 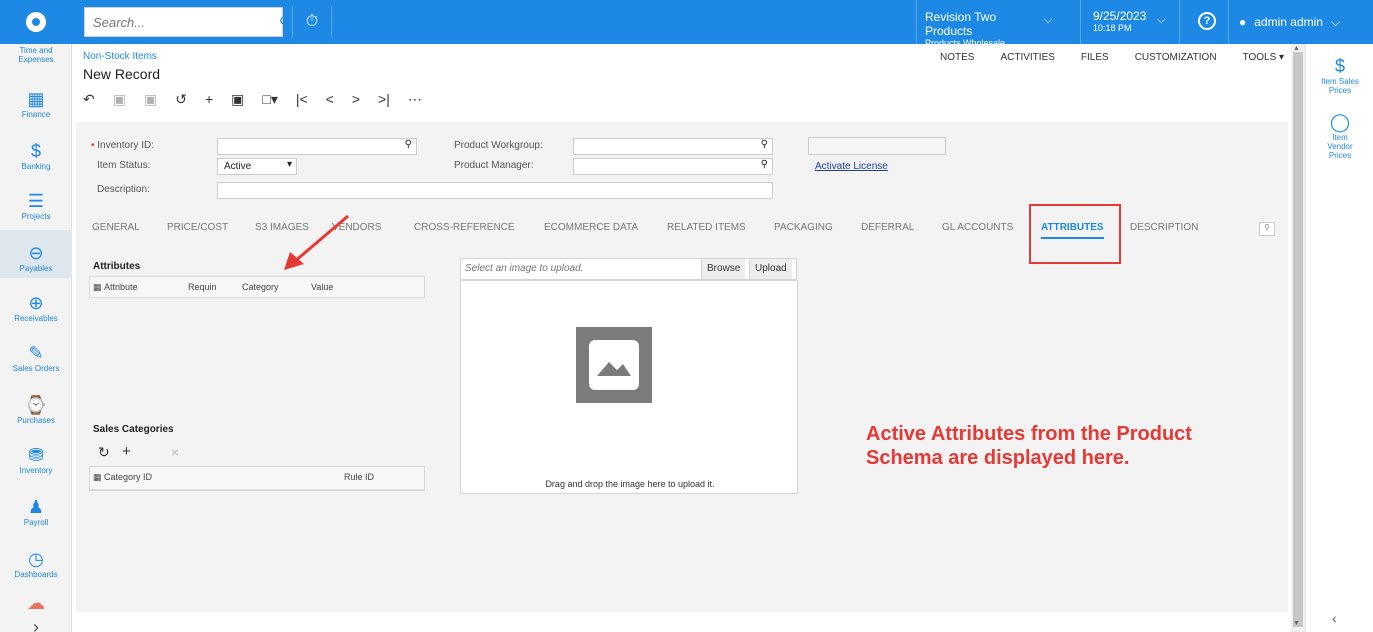 What do you see at coordinates (104, 452) in the screenshot?
I see `refresh-icon: ↻` at bounding box center [104, 452].